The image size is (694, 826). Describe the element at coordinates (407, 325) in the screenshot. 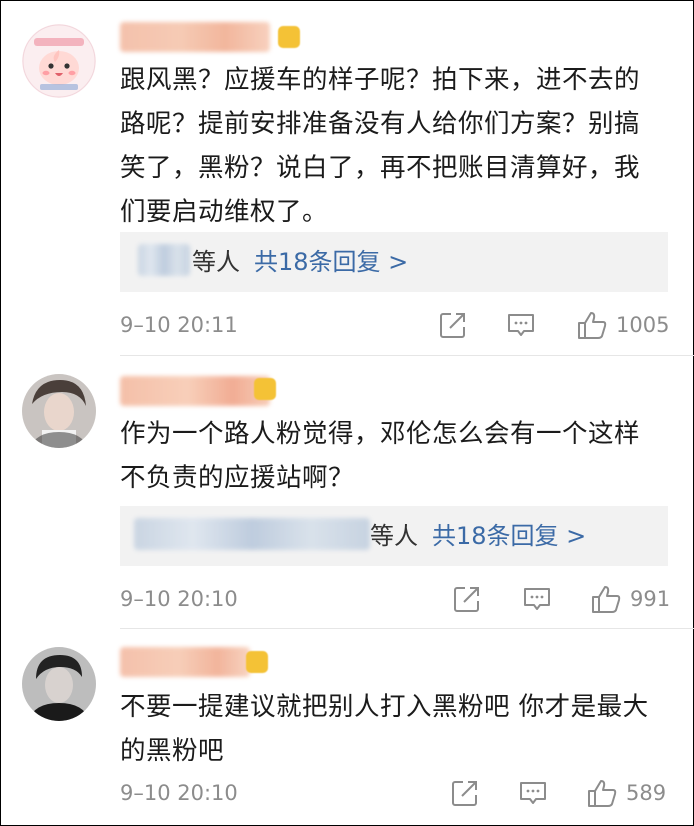

I see `comment-meta: 9–10 20:11 1005` at that location.